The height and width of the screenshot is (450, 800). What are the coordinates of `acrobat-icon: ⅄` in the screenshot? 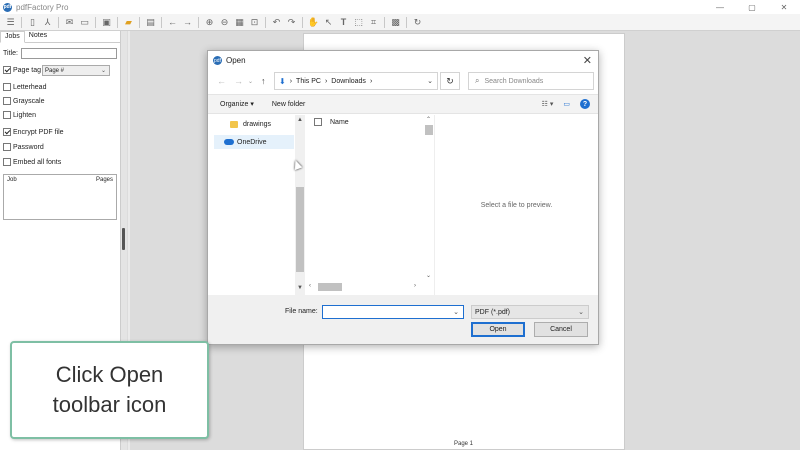 It's located at (47, 22).